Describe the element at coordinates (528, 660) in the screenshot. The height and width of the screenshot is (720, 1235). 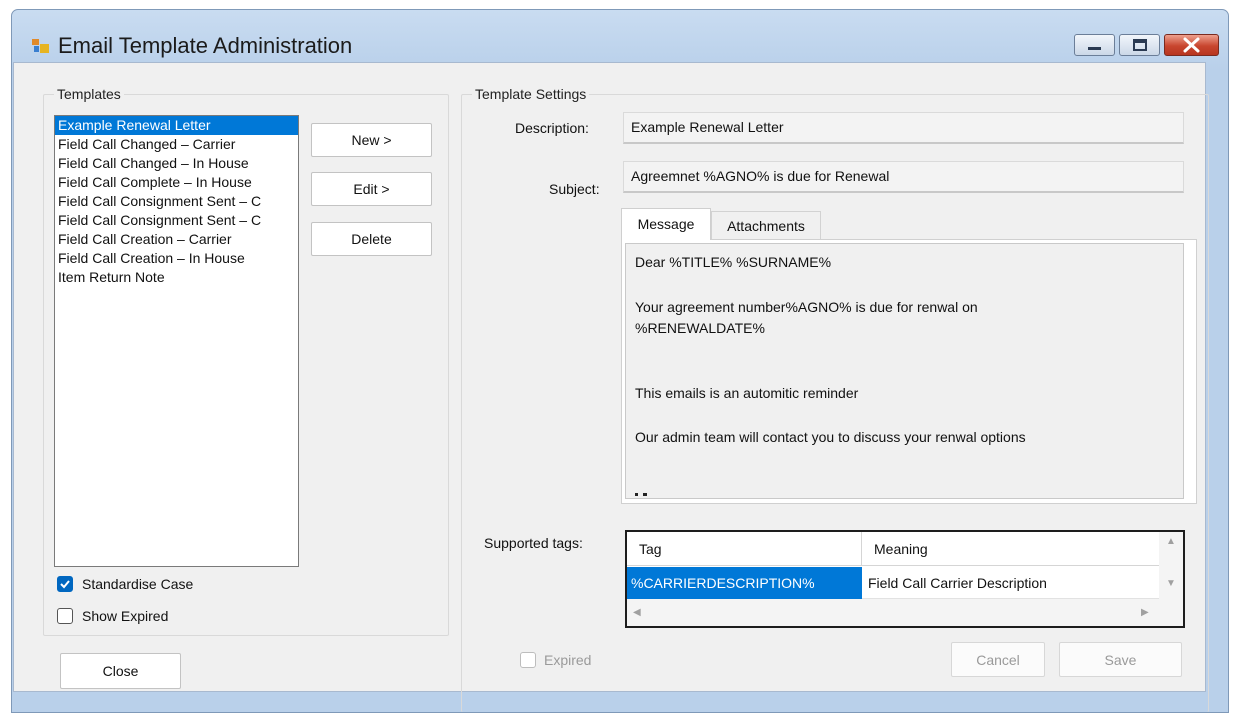
I see `expired-checkbox` at that location.